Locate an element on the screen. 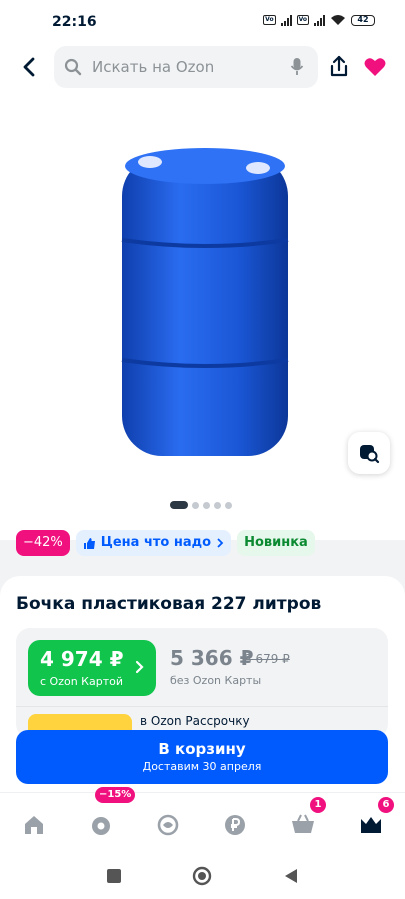 Image resolution: width=405 pixels, height=899 pixels. bottom-nav: −15% 1 6 is located at coordinates (202, 819).